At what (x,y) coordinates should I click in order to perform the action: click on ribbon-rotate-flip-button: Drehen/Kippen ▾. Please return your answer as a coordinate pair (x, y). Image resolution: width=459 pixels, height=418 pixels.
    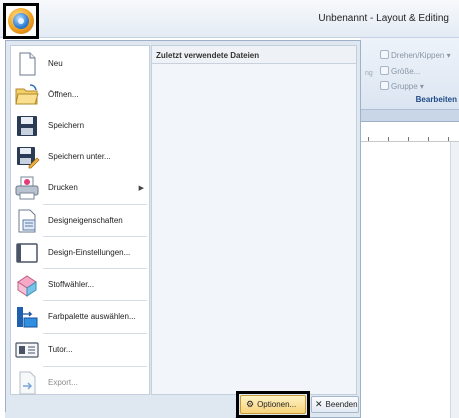
    Looking at the image, I should click on (415, 55).